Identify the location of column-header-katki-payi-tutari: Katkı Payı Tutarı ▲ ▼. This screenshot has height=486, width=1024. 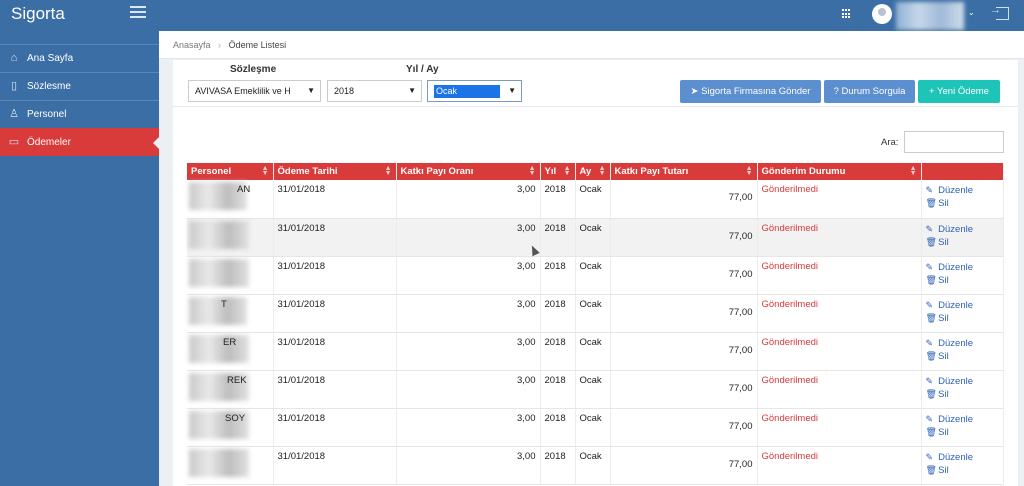
(684, 171).